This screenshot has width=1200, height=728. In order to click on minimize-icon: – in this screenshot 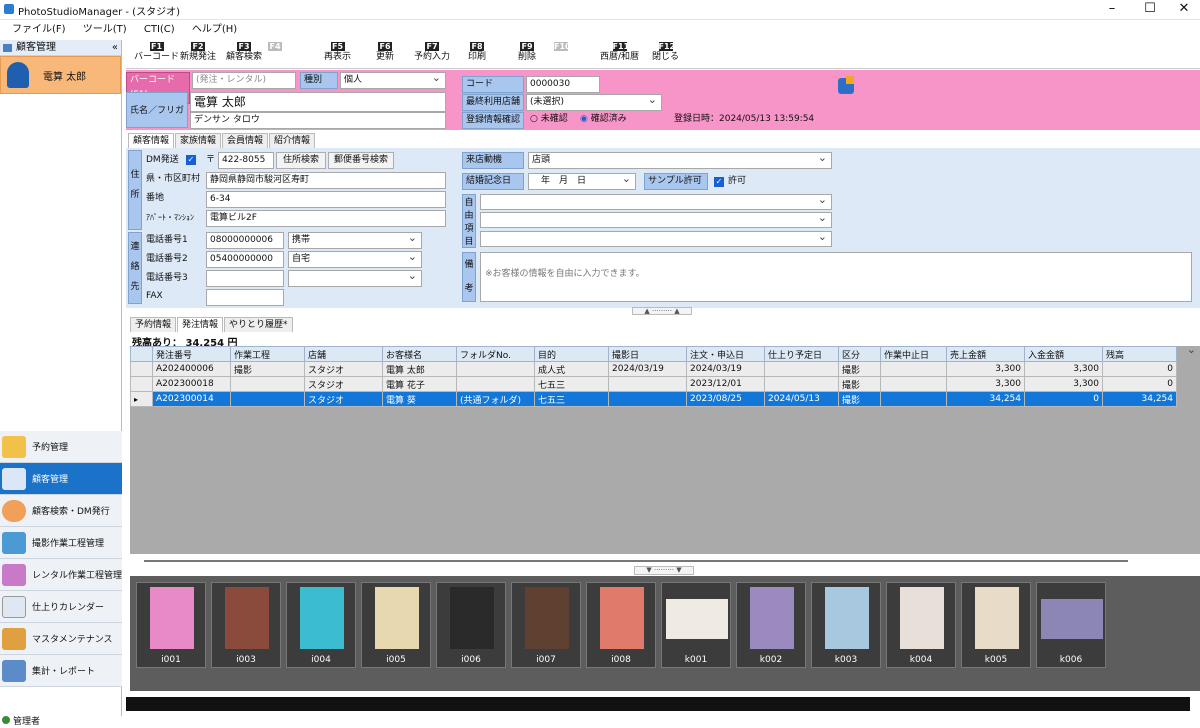, I will do `click(1112, 10)`.